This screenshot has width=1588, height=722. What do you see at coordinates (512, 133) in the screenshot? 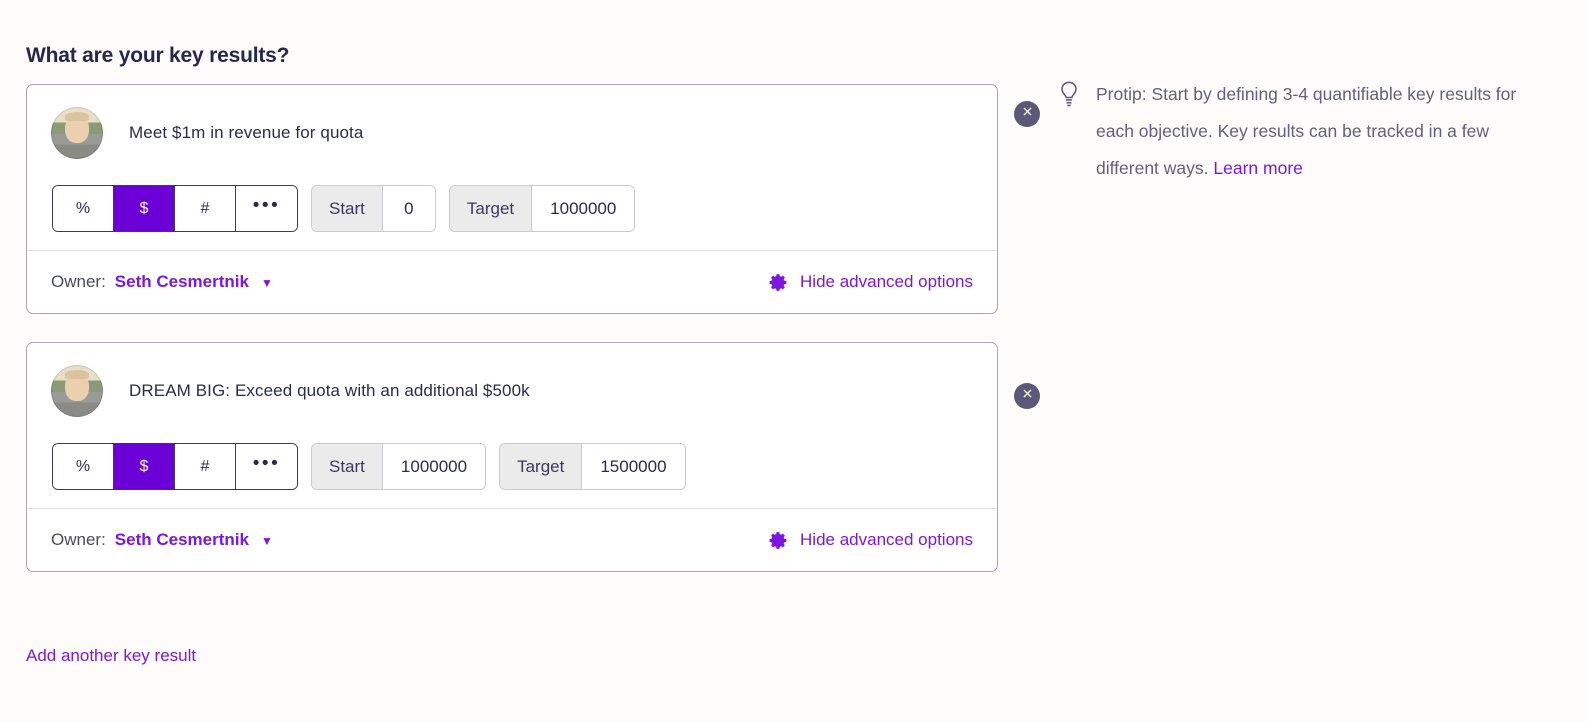
I see `key-result-title-row: Meet $1m in revenue for quota` at bounding box center [512, 133].